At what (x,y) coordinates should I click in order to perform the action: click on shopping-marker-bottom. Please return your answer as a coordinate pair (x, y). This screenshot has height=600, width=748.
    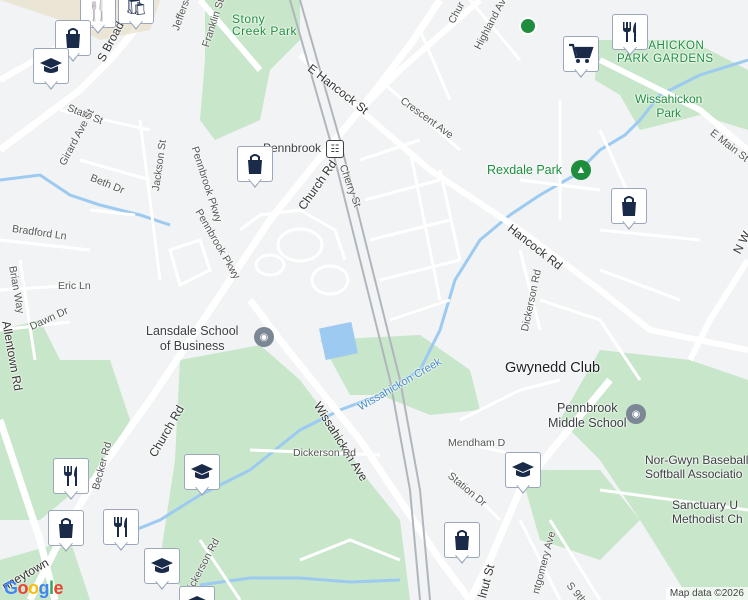
    Looking at the image, I should click on (462, 544).